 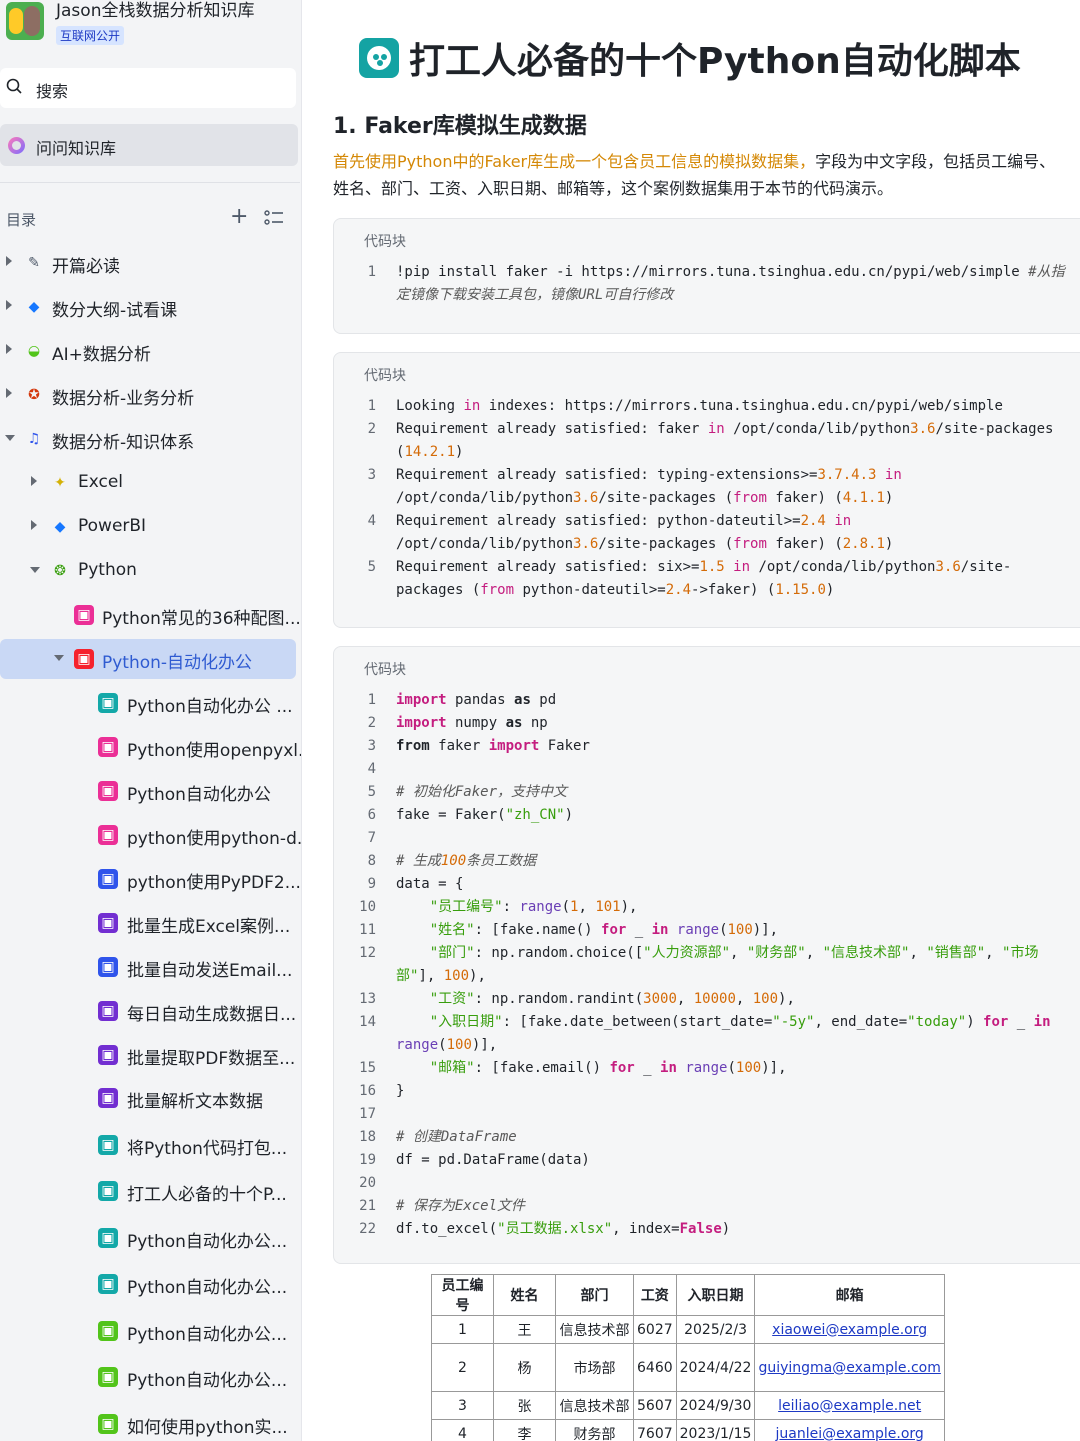 I want to click on sidebar-item: ▣ Python-自动化办公, so click(x=148, y=659).